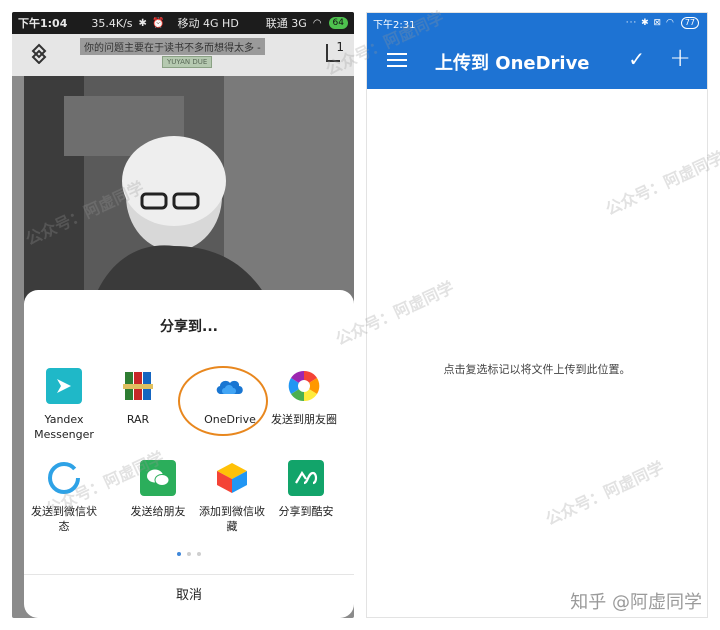 This screenshot has height=630, width=720. I want to click on battery-indicator: 77, so click(689, 23).